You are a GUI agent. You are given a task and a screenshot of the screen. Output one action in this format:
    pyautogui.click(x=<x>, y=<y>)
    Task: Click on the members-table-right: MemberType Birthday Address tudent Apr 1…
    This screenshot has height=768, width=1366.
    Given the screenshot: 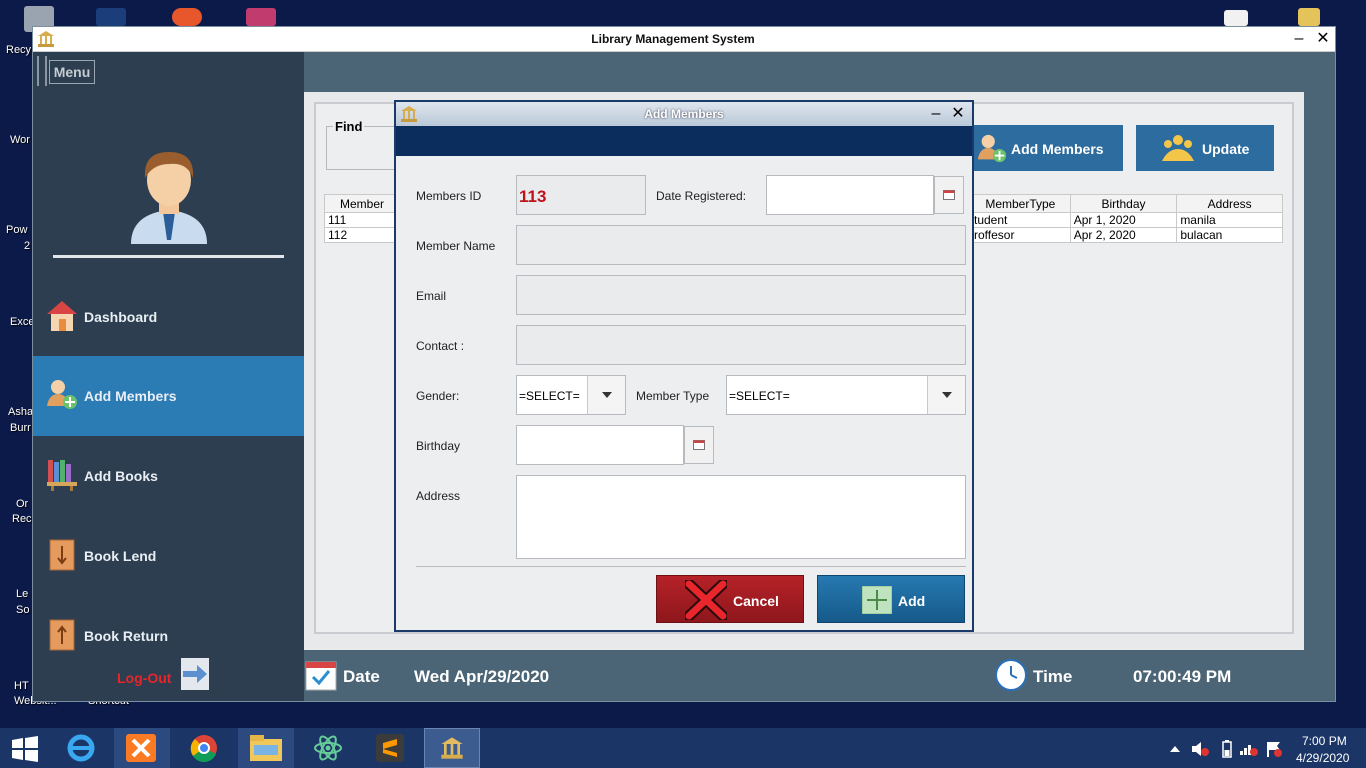 What is the action you would take?
    pyautogui.click(x=1126, y=218)
    